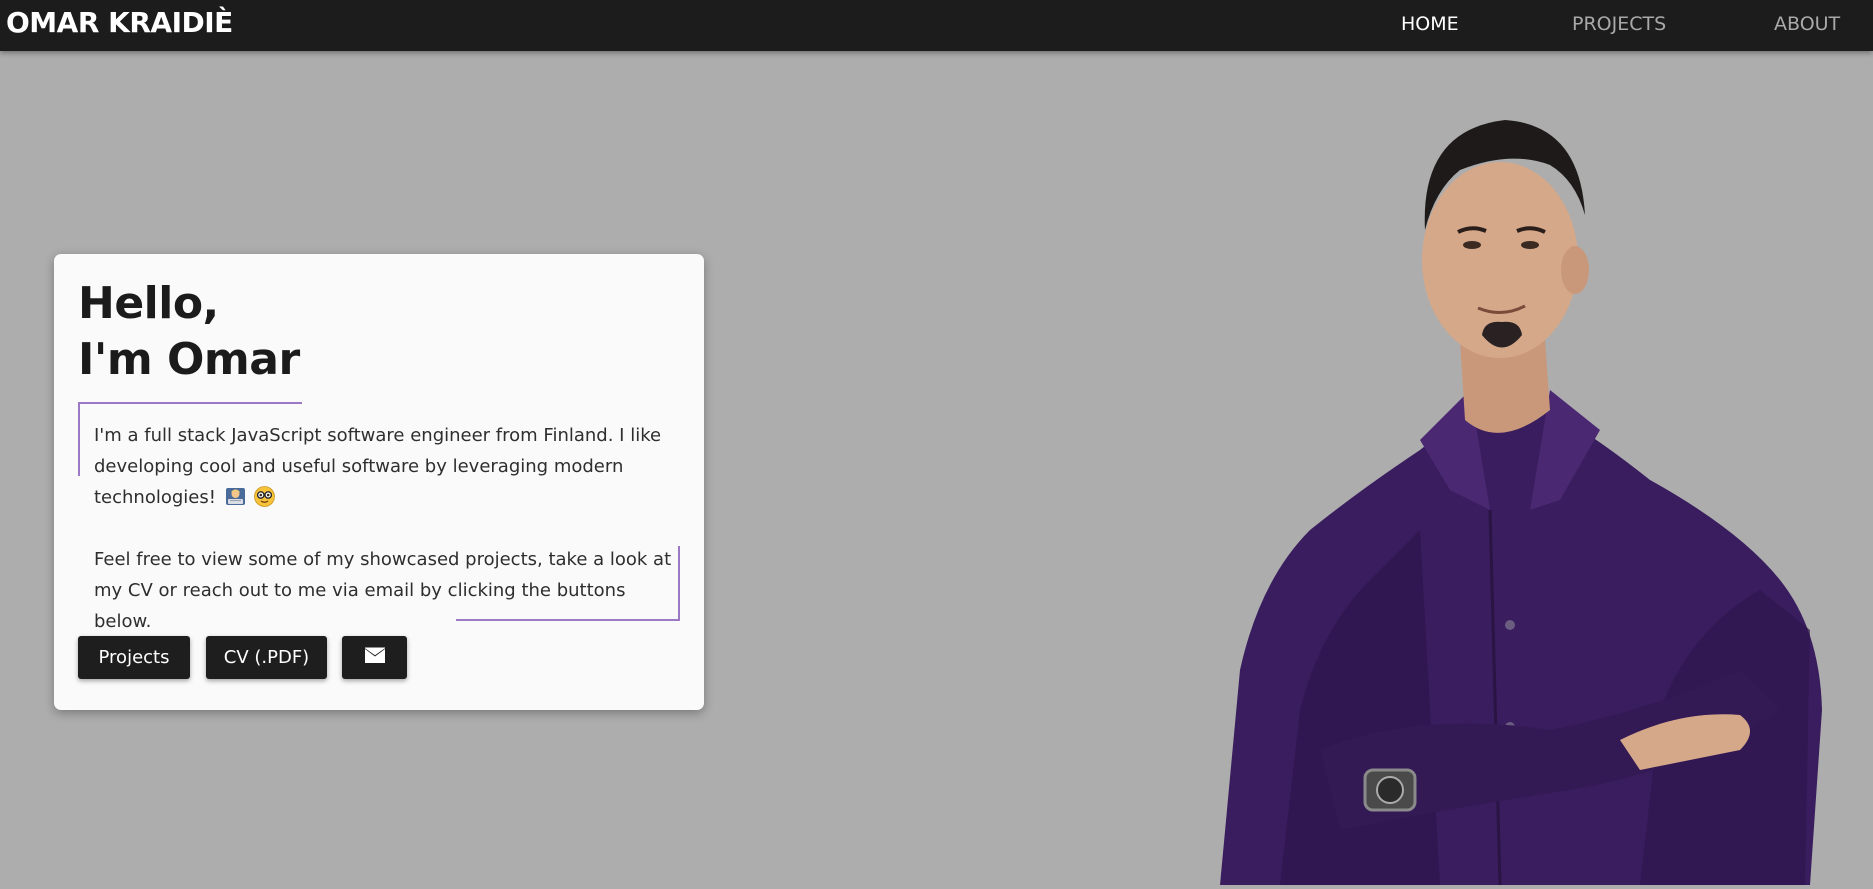  I want to click on envelope-icon, so click(375, 658).